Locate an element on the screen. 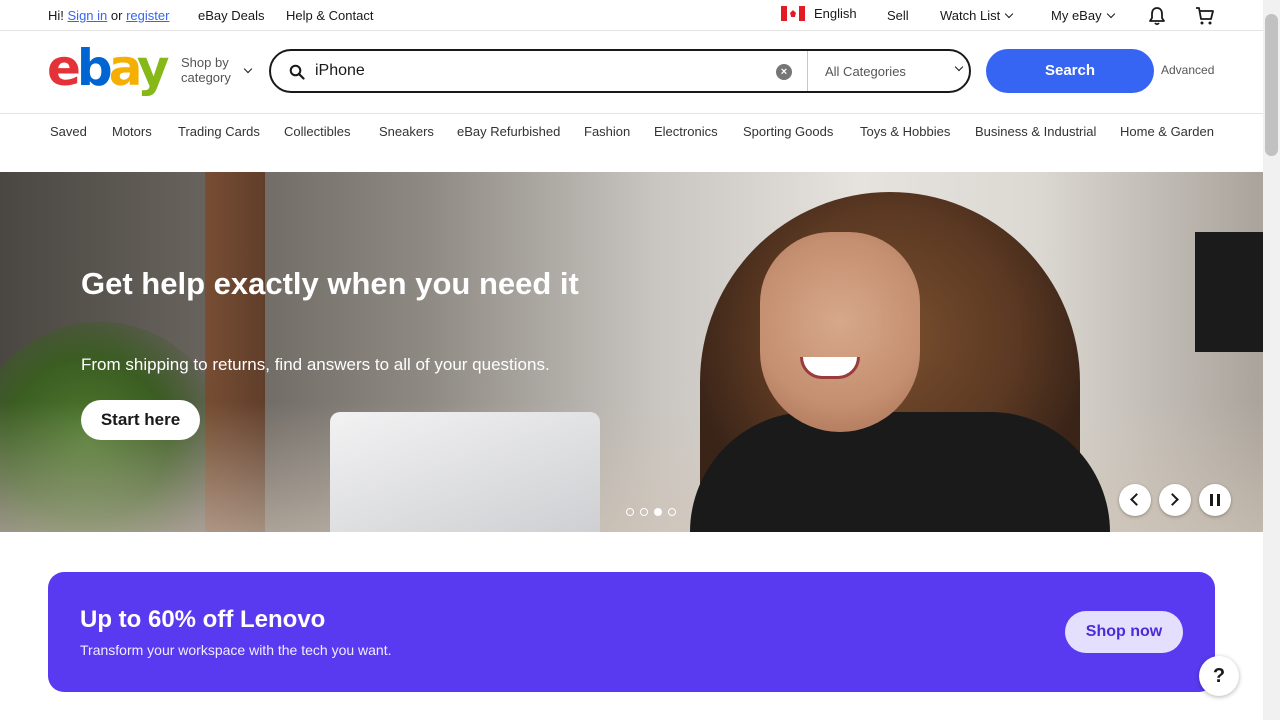  clear-search-icon: × is located at coordinates (784, 72).